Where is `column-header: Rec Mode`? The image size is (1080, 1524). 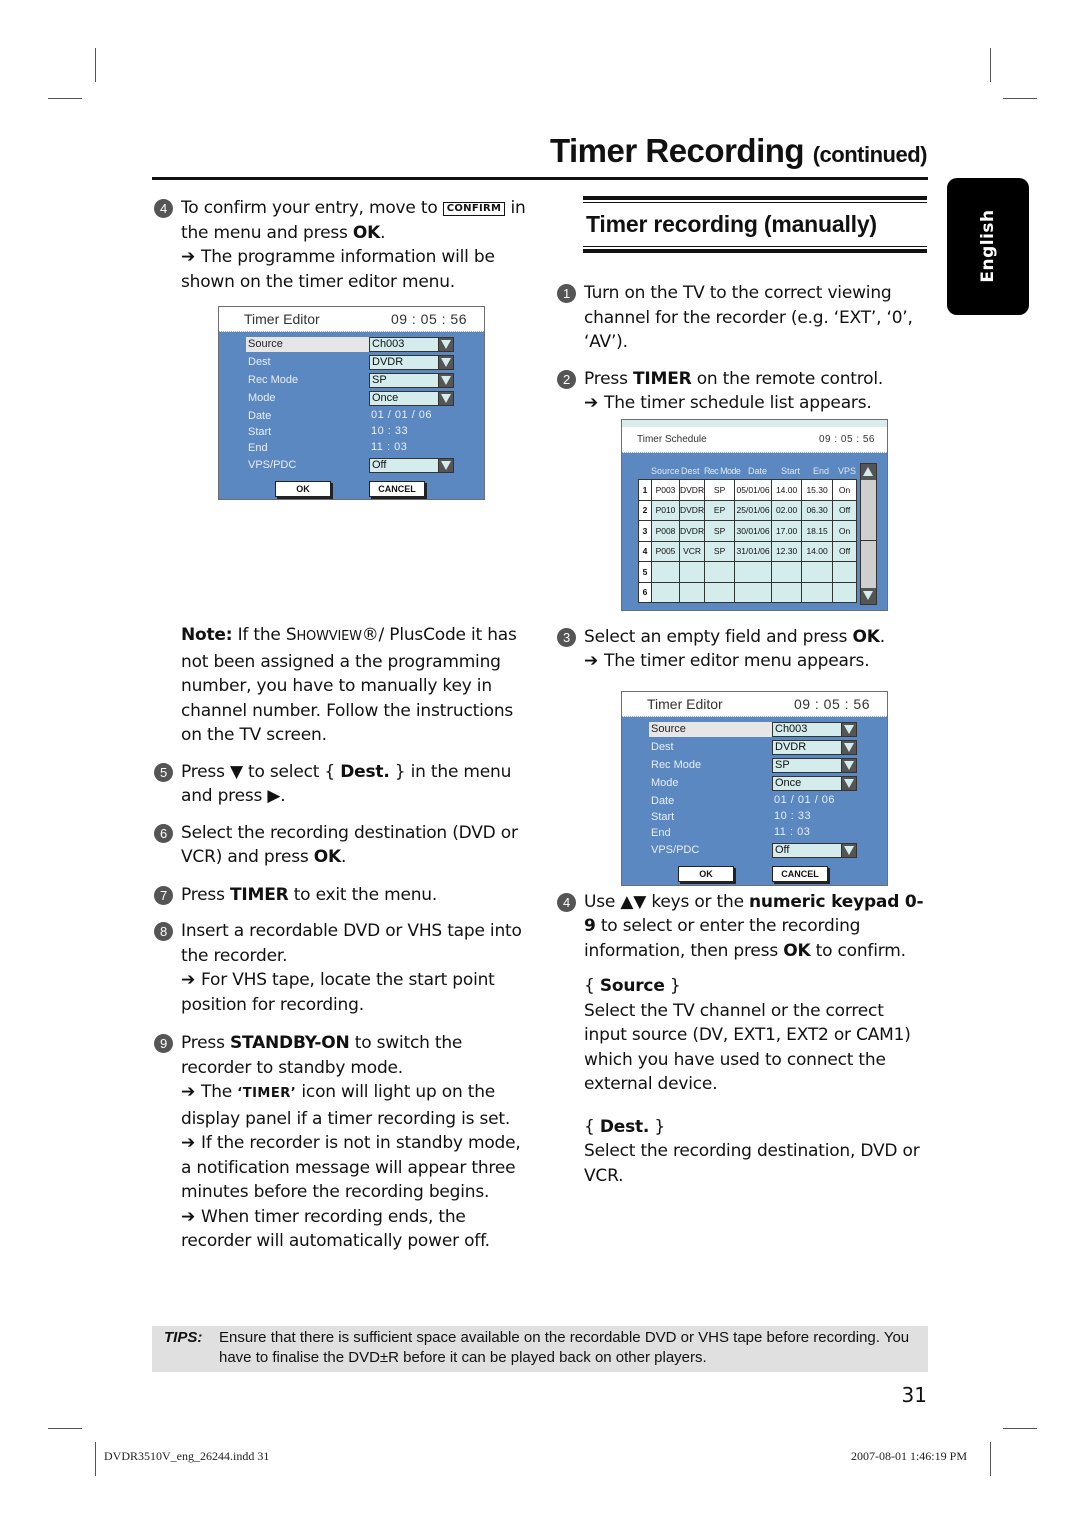
column-header: Rec Mode is located at coordinates (722, 471).